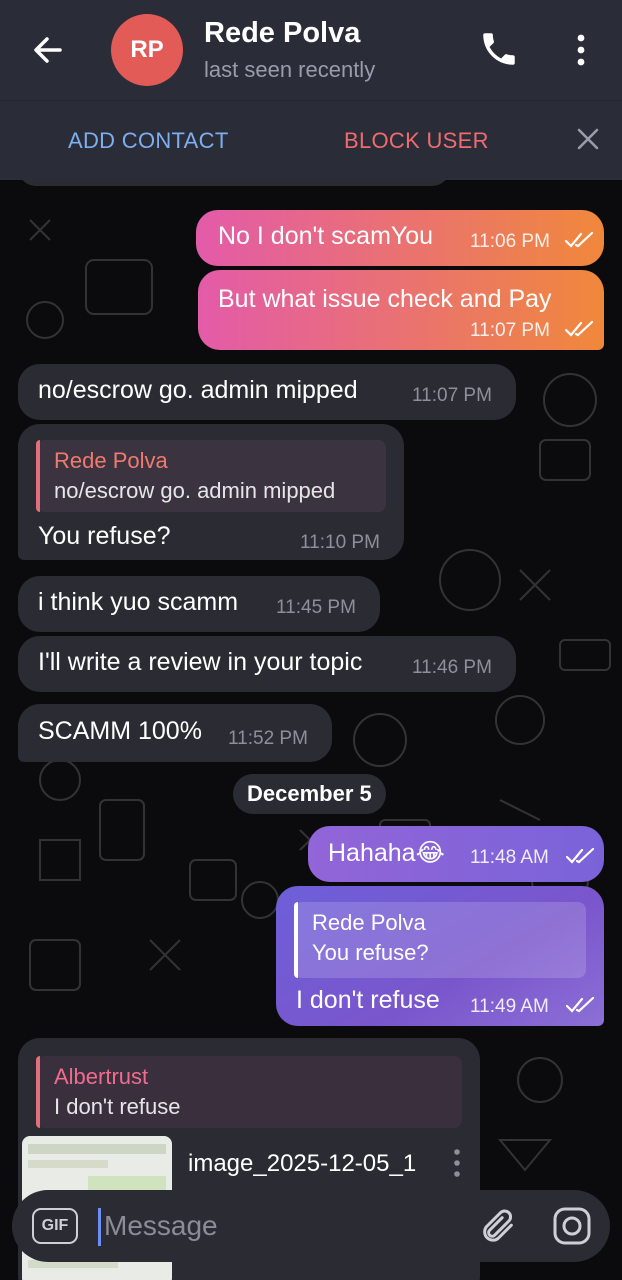 This screenshot has width=622, height=1280. Describe the element at coordinates (386, 853) in the screenshot. I see `message-text: Hahaha😂` at that location.